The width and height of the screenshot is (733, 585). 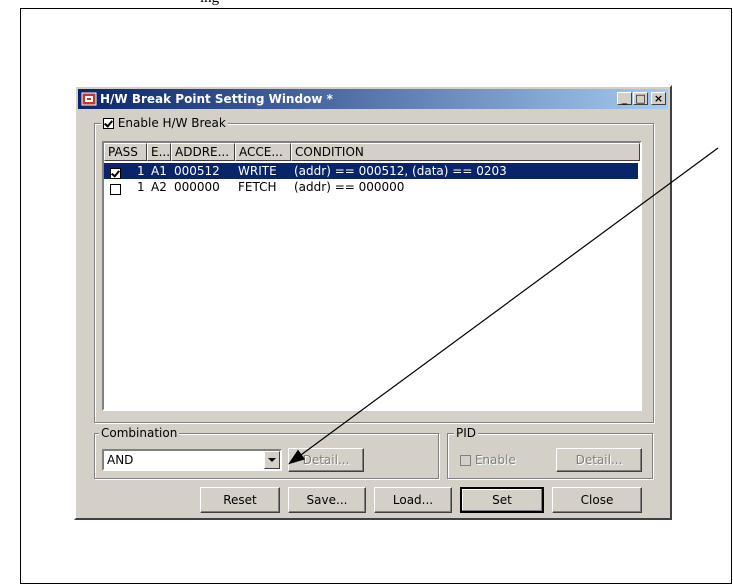 I want to click on maximize-icon: □, so click(x=640, y=98).